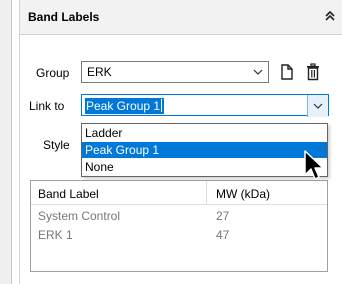 The image size is (342, 284). Describe the element at coordinates (64, 17) in the screenshot. I see `panel-title: Band Labels` at that location.